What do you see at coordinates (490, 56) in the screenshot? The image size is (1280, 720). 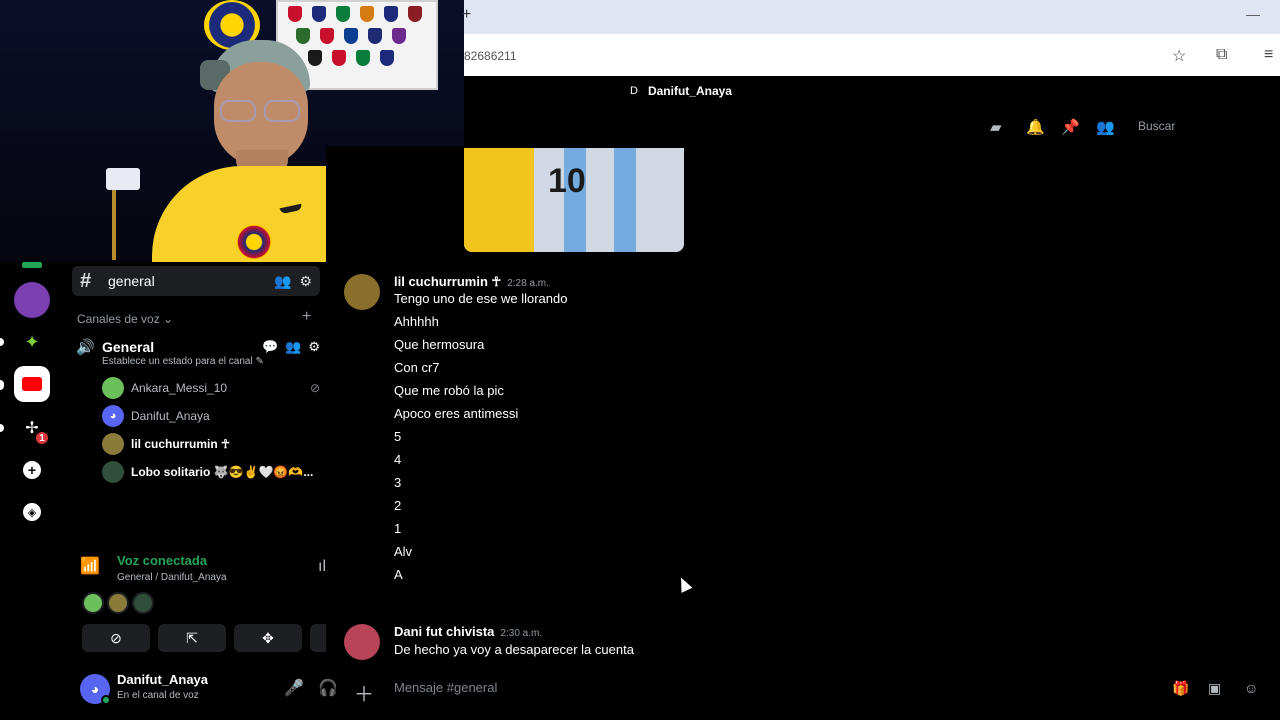 I see `url-text: 82686211` at bounding box center [490, 56].